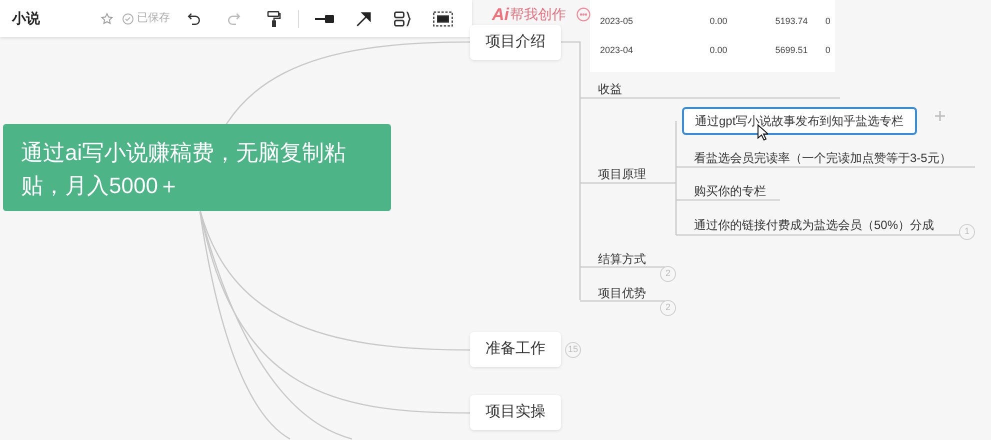  What do you see at coordinates (792, 21) in the screenshot?
I see `table-cell-text: 5193.74` at bounding box center [792, 21].